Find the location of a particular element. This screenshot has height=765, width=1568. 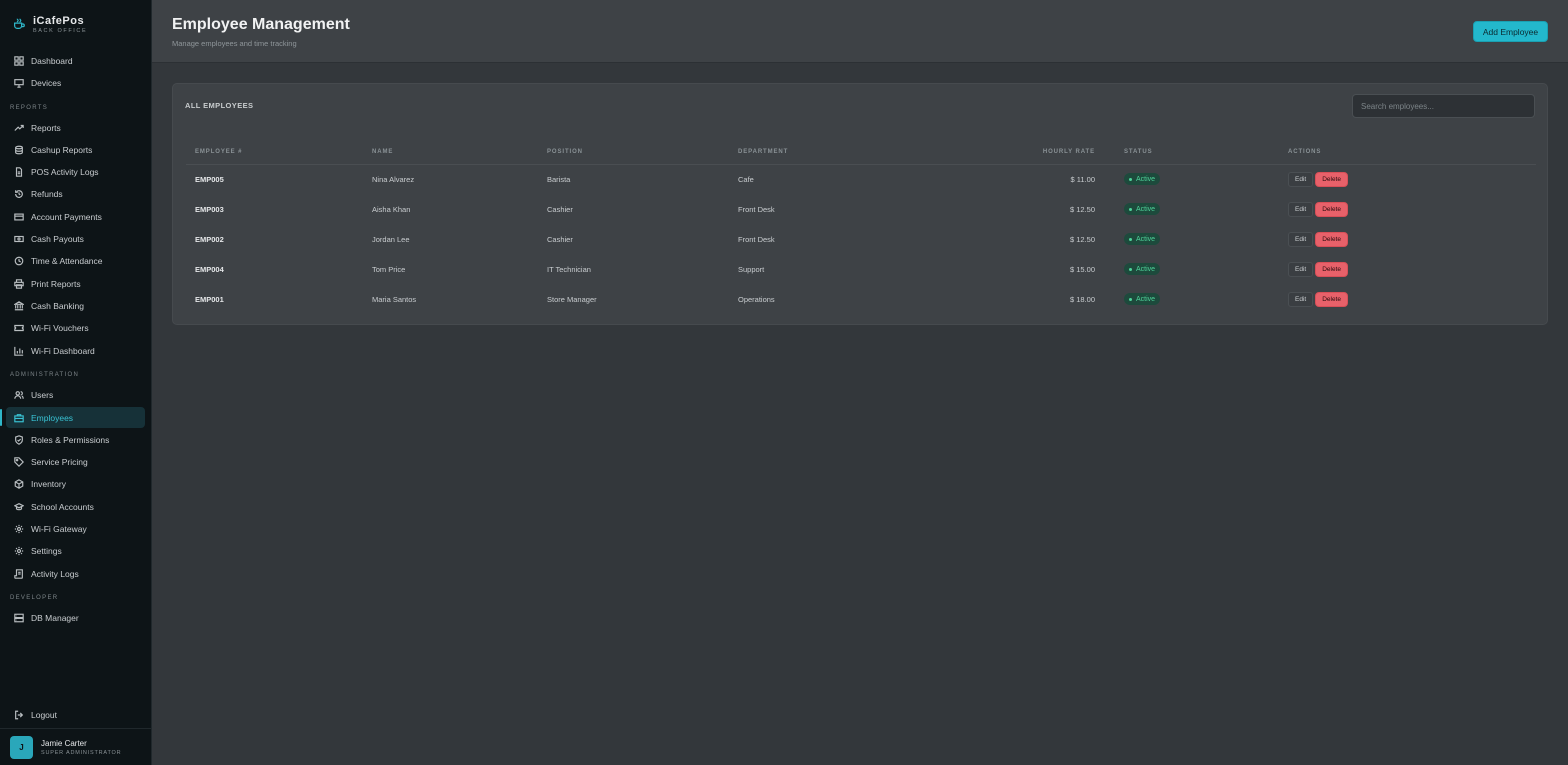

sidebar-item-activity-logs: Activity Logs is located at coordinates (75, 573).